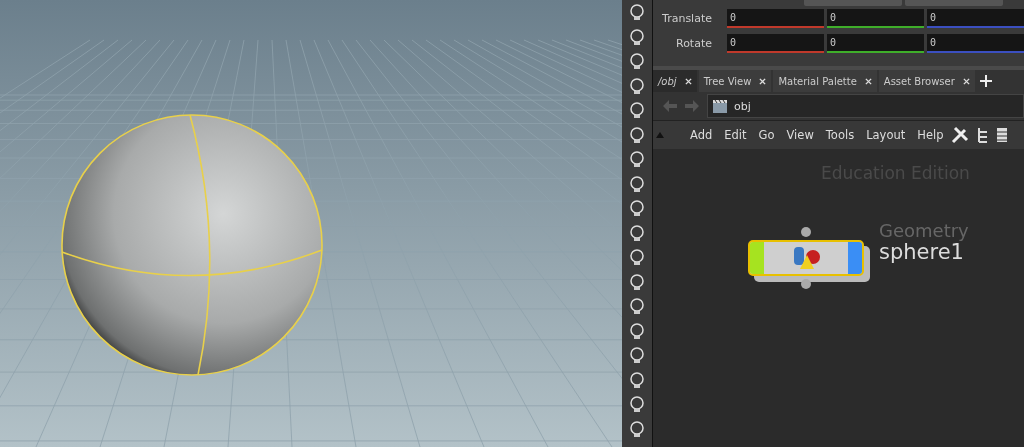  Describe the element at coordinates (921, 252) in the screenshot. I see `node-name-label: sphere1` at that location.